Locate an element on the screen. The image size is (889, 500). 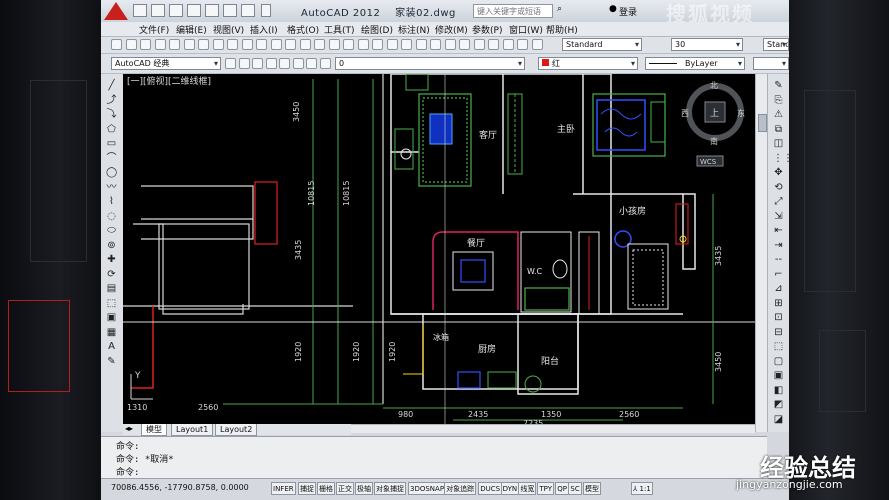
scroll-thumb is located at coordinates (762, 123).